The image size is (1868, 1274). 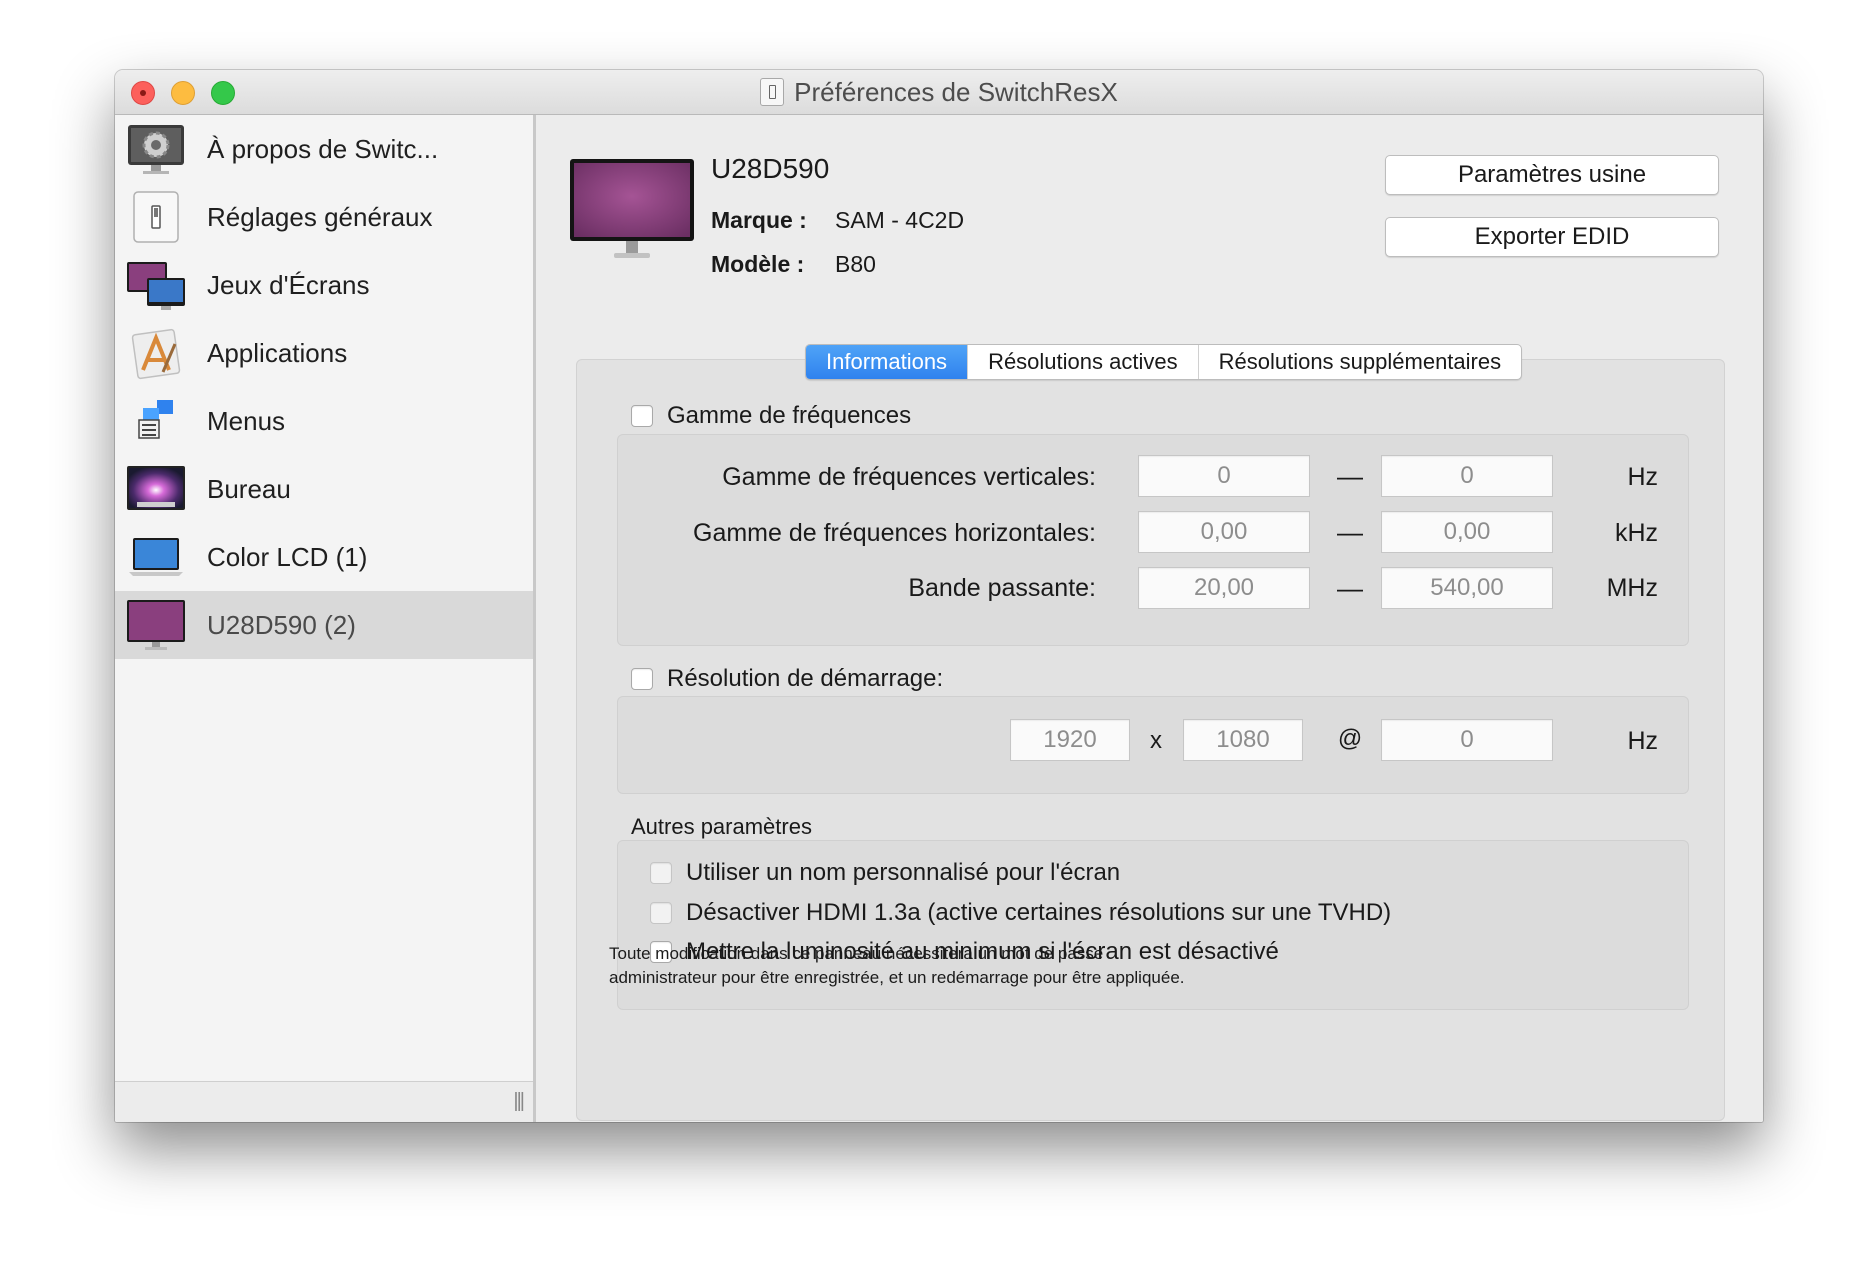 What do you see at coordinates (805, 678) in the screenshot?
I see `startup-resolution-label: Résolution de démarrage:` at bounding box center [805, 678].